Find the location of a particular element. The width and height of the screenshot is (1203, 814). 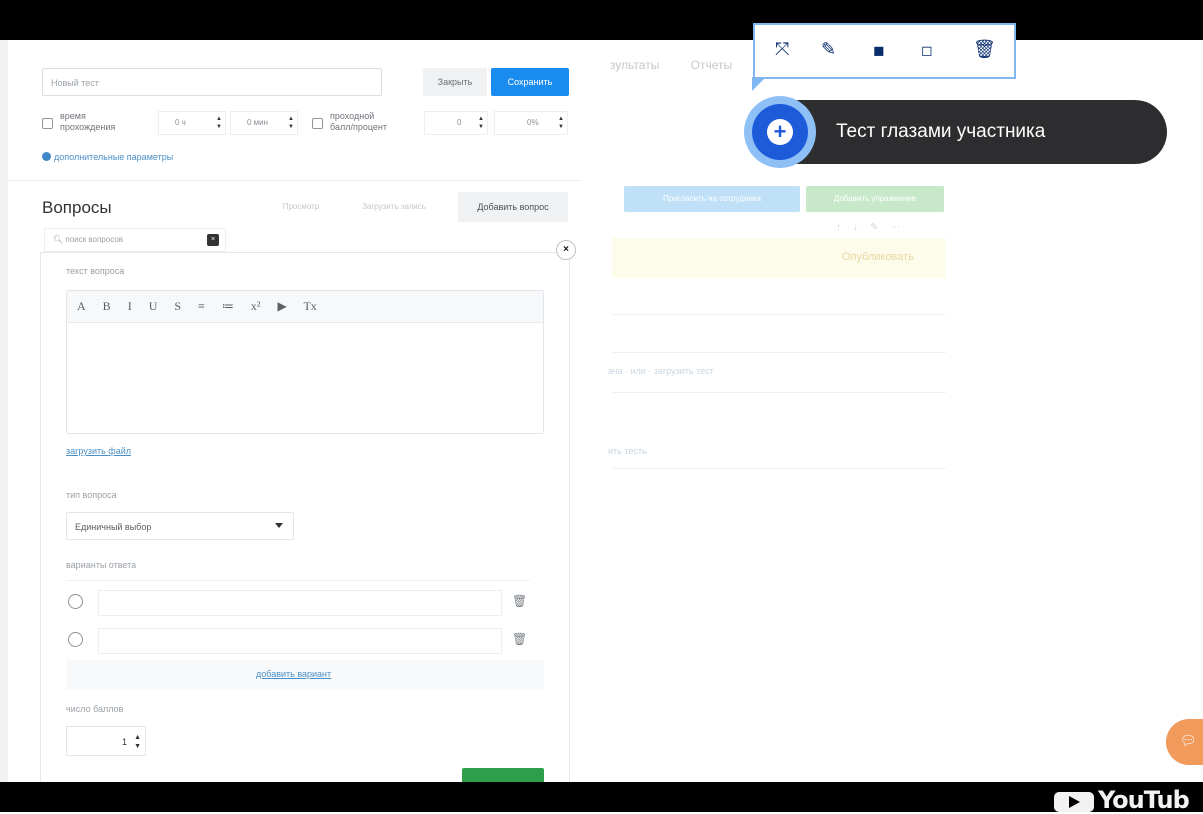

bring-front-icon: ◼ is located at coordinates (879, 50).